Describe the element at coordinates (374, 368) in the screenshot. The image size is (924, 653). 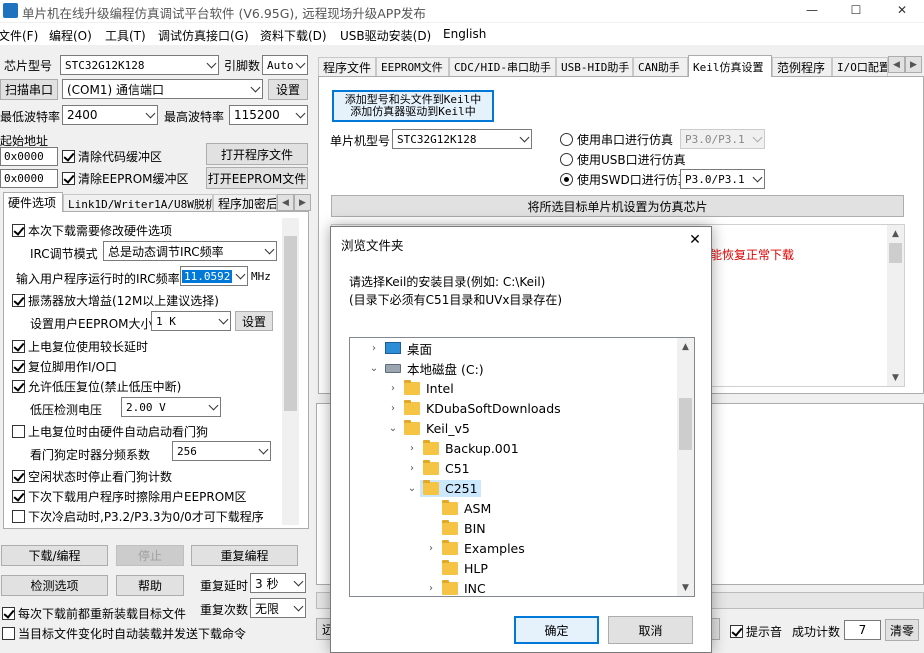
I see `chevron-down-icon: ⌄` at that location.